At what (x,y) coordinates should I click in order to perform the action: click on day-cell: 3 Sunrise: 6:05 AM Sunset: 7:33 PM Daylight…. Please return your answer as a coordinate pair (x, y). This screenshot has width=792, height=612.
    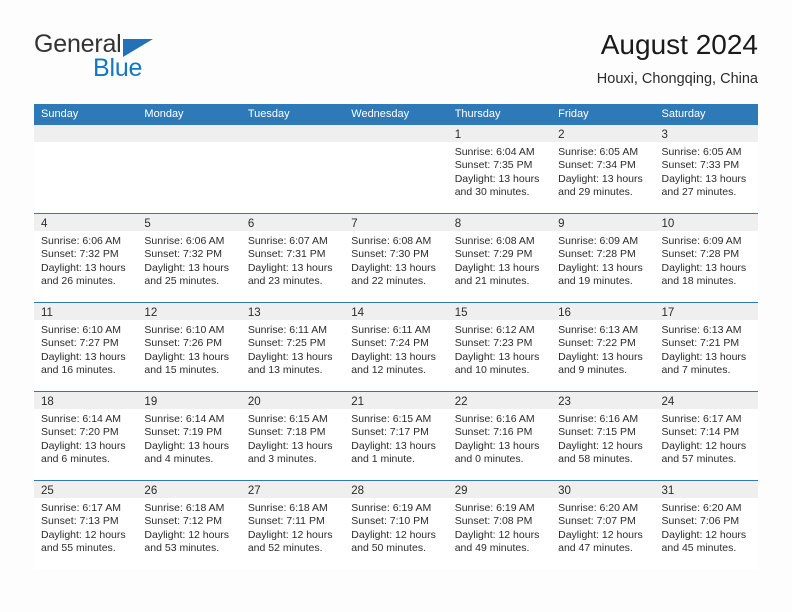
    Looking at the image, I should click on (706, 169).